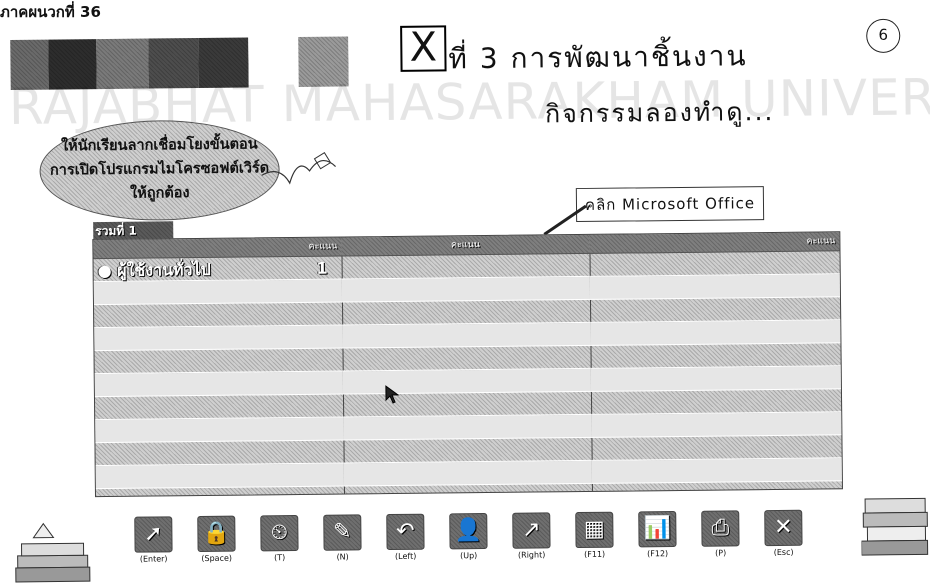  What do you see at coordinates (670, 204) in the screenshot?
I see `hint-label: คลิก Microsoft Office` at bounding box center [670, 204].